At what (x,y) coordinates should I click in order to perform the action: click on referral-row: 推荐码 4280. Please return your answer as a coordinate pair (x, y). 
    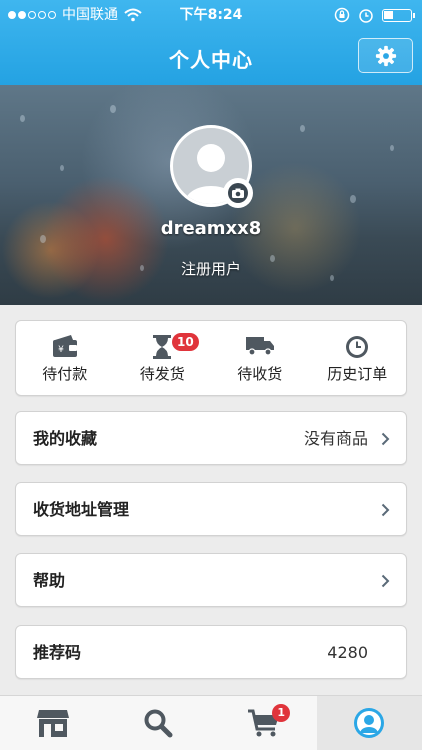
    Looking at the image, I should click on (211, 652).